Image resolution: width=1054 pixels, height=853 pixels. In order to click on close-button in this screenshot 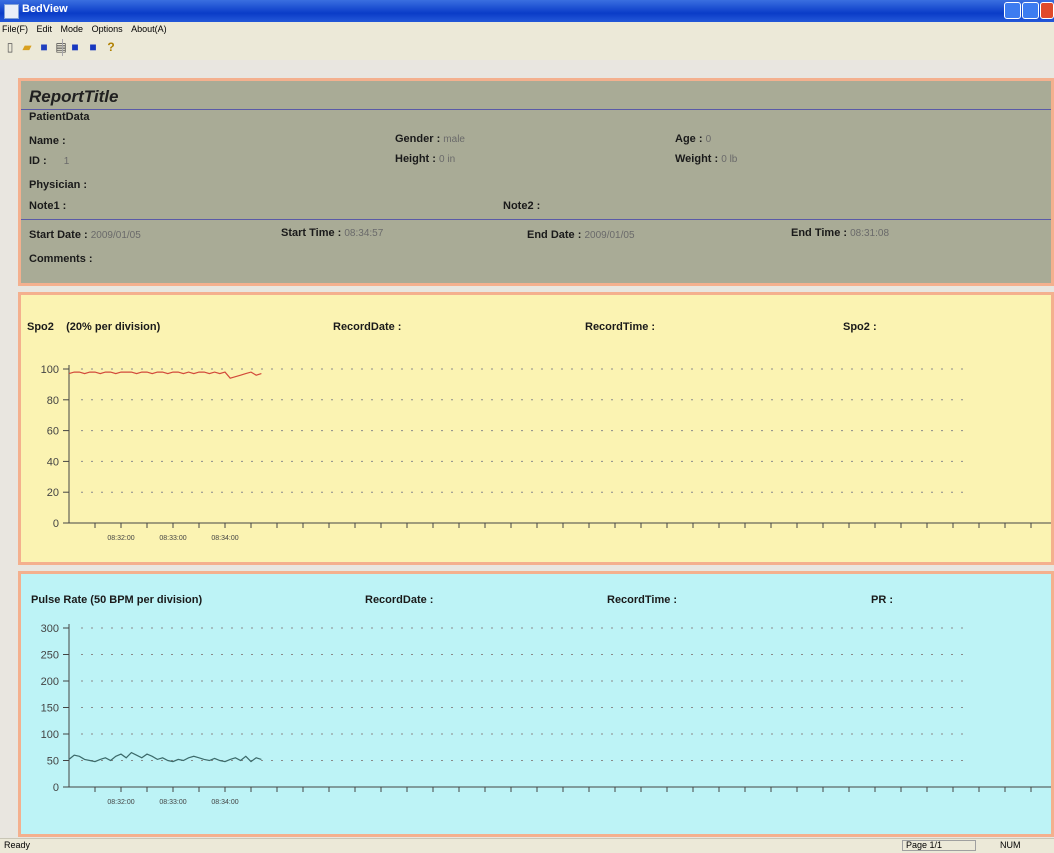, I will do `click(1047, 10)`.